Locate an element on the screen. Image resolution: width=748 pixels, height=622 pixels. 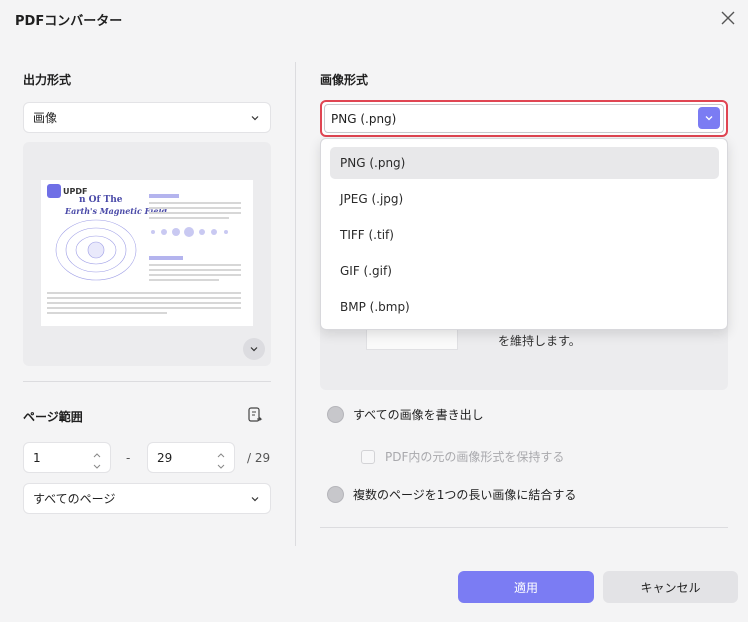
page-scope-select: すべてのページ is located at coordinates (147, 498).